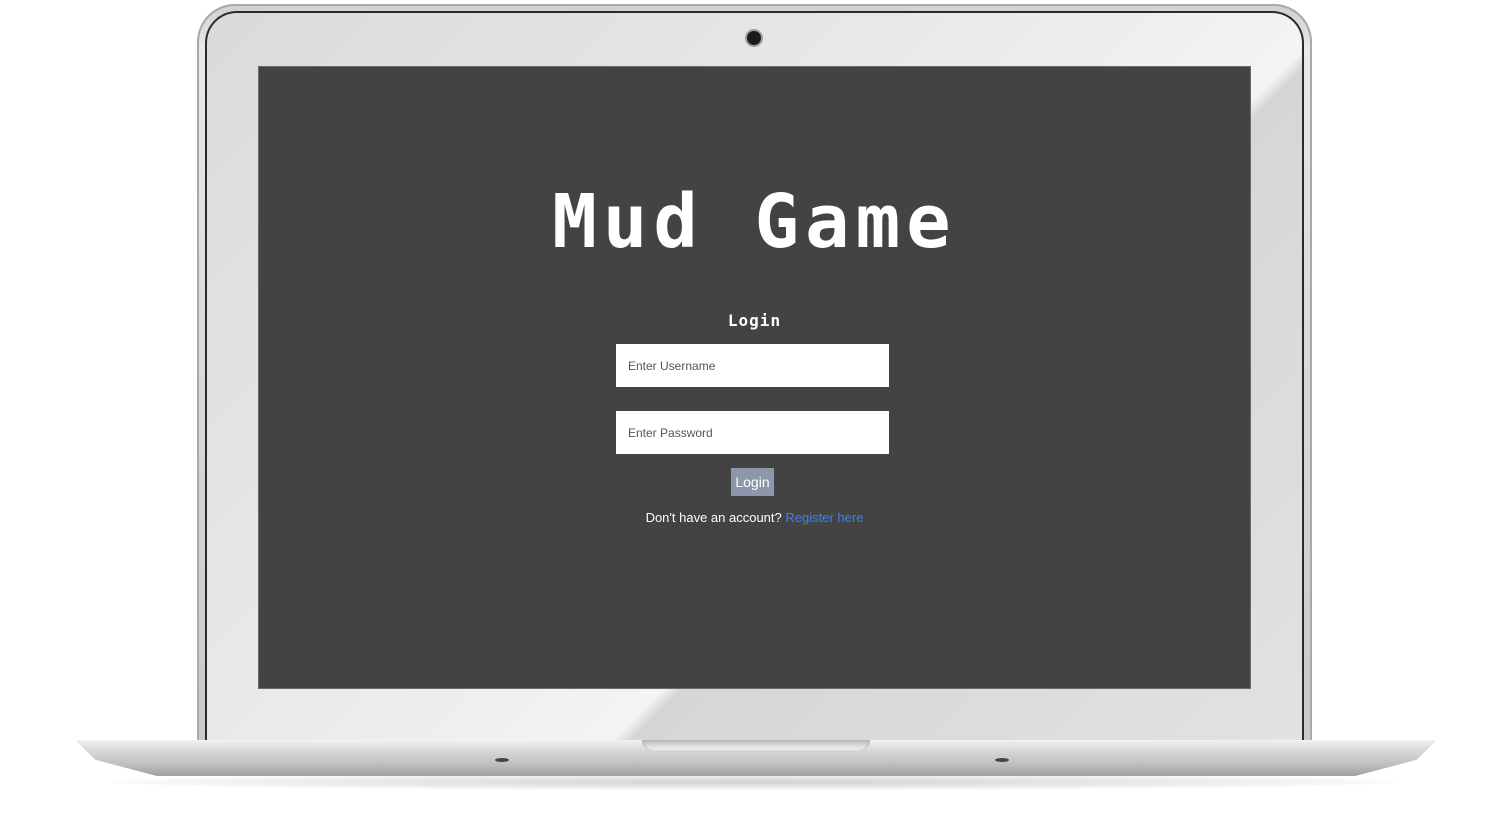  What do you see at coordinates (1002, 760) in the screenshot?
I see `laptop-foot-right` at bounding box center [1002, 760].